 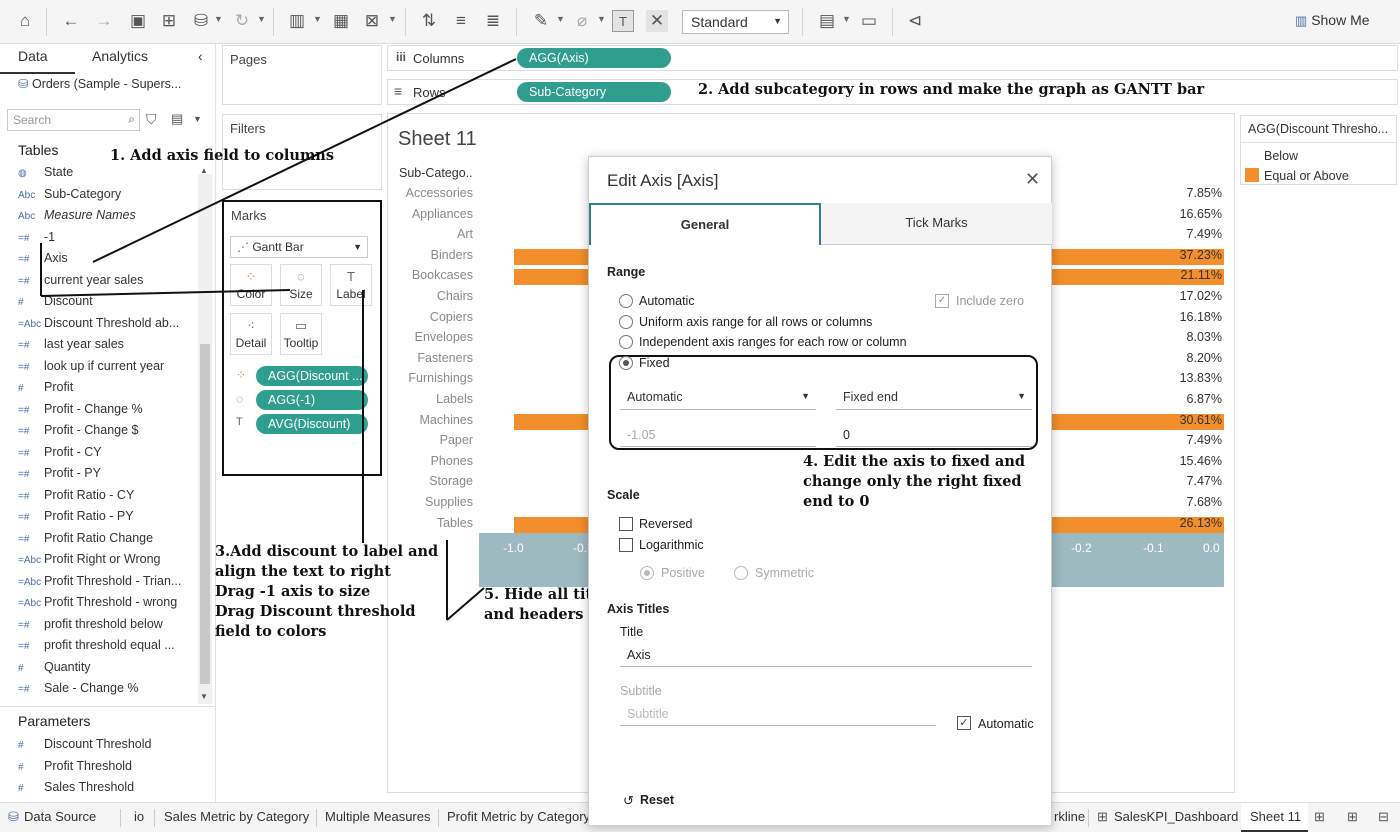 What do you see at coordinates (626, 524) in the screenshot?
I see `reversed-checkbox` at bounding box center [626, 524].